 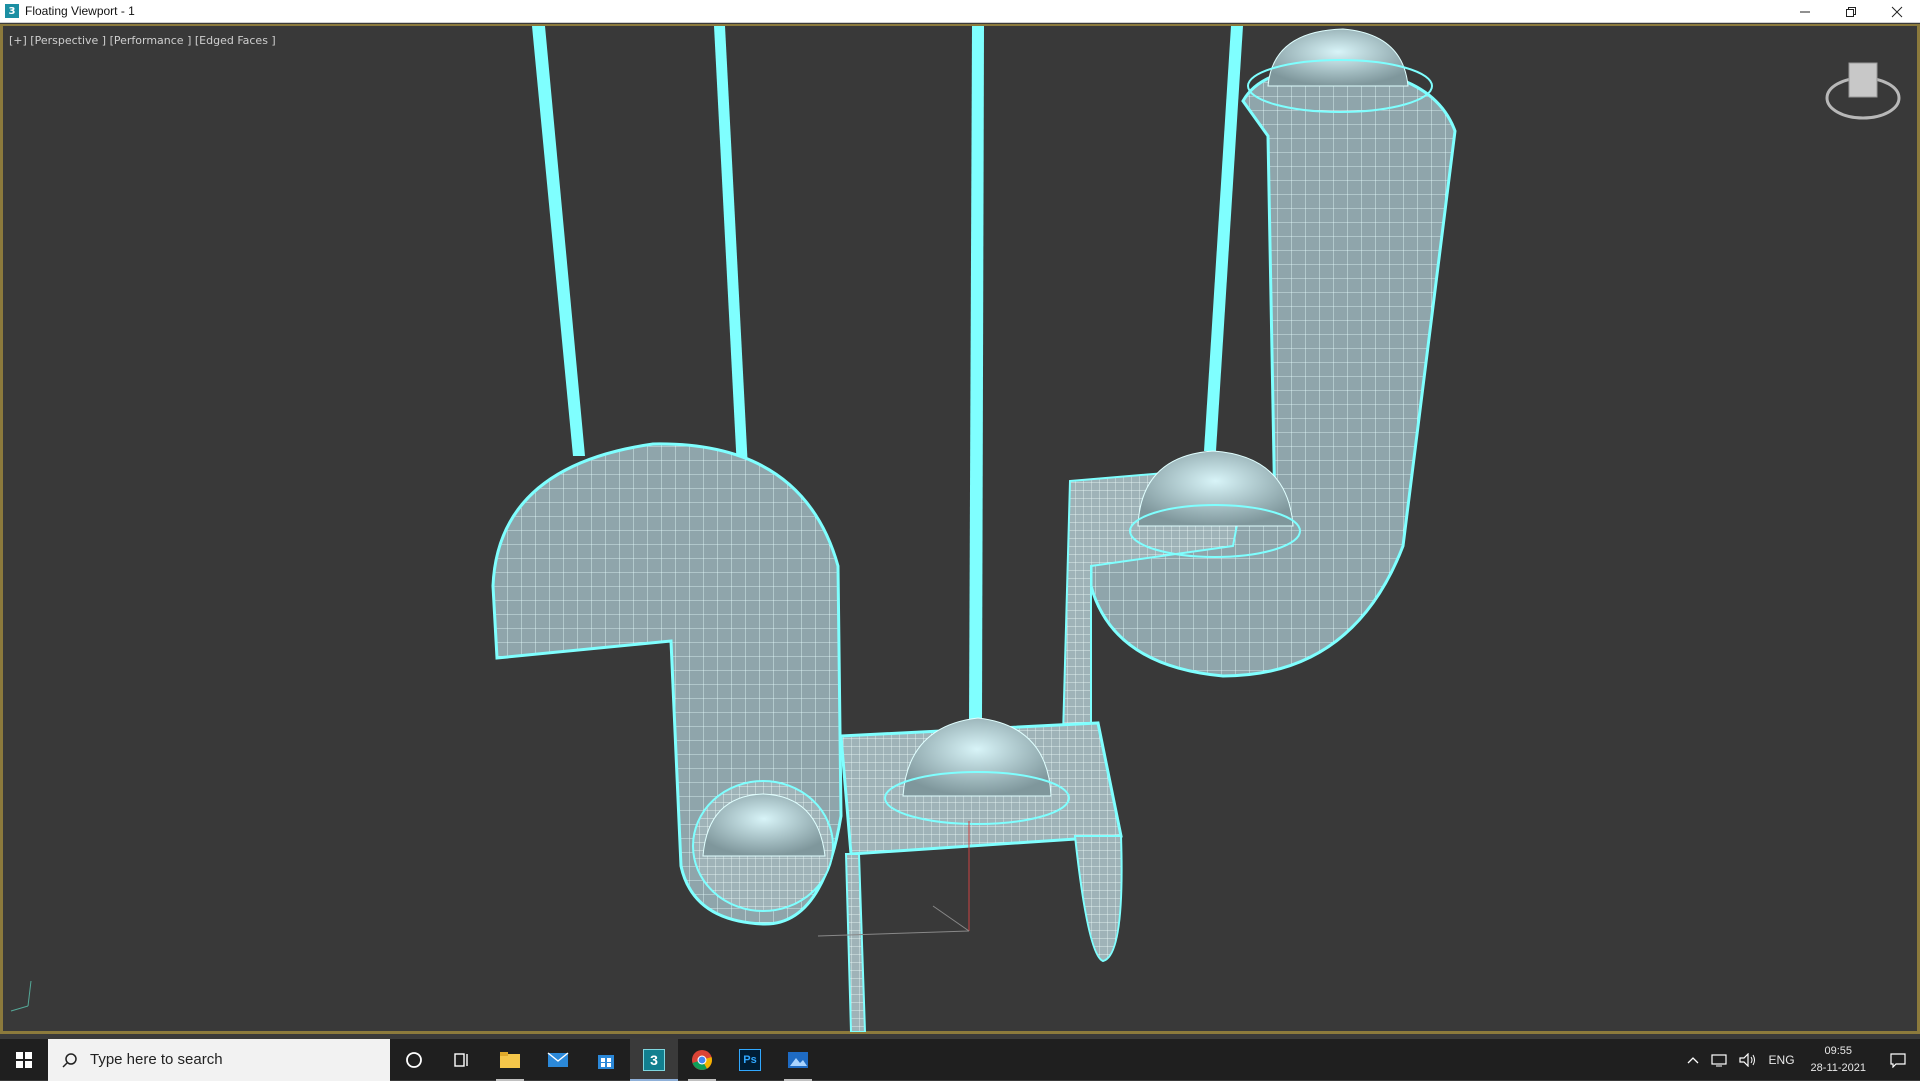 I want to click on mail-icon, so click(x=558, y=1059).